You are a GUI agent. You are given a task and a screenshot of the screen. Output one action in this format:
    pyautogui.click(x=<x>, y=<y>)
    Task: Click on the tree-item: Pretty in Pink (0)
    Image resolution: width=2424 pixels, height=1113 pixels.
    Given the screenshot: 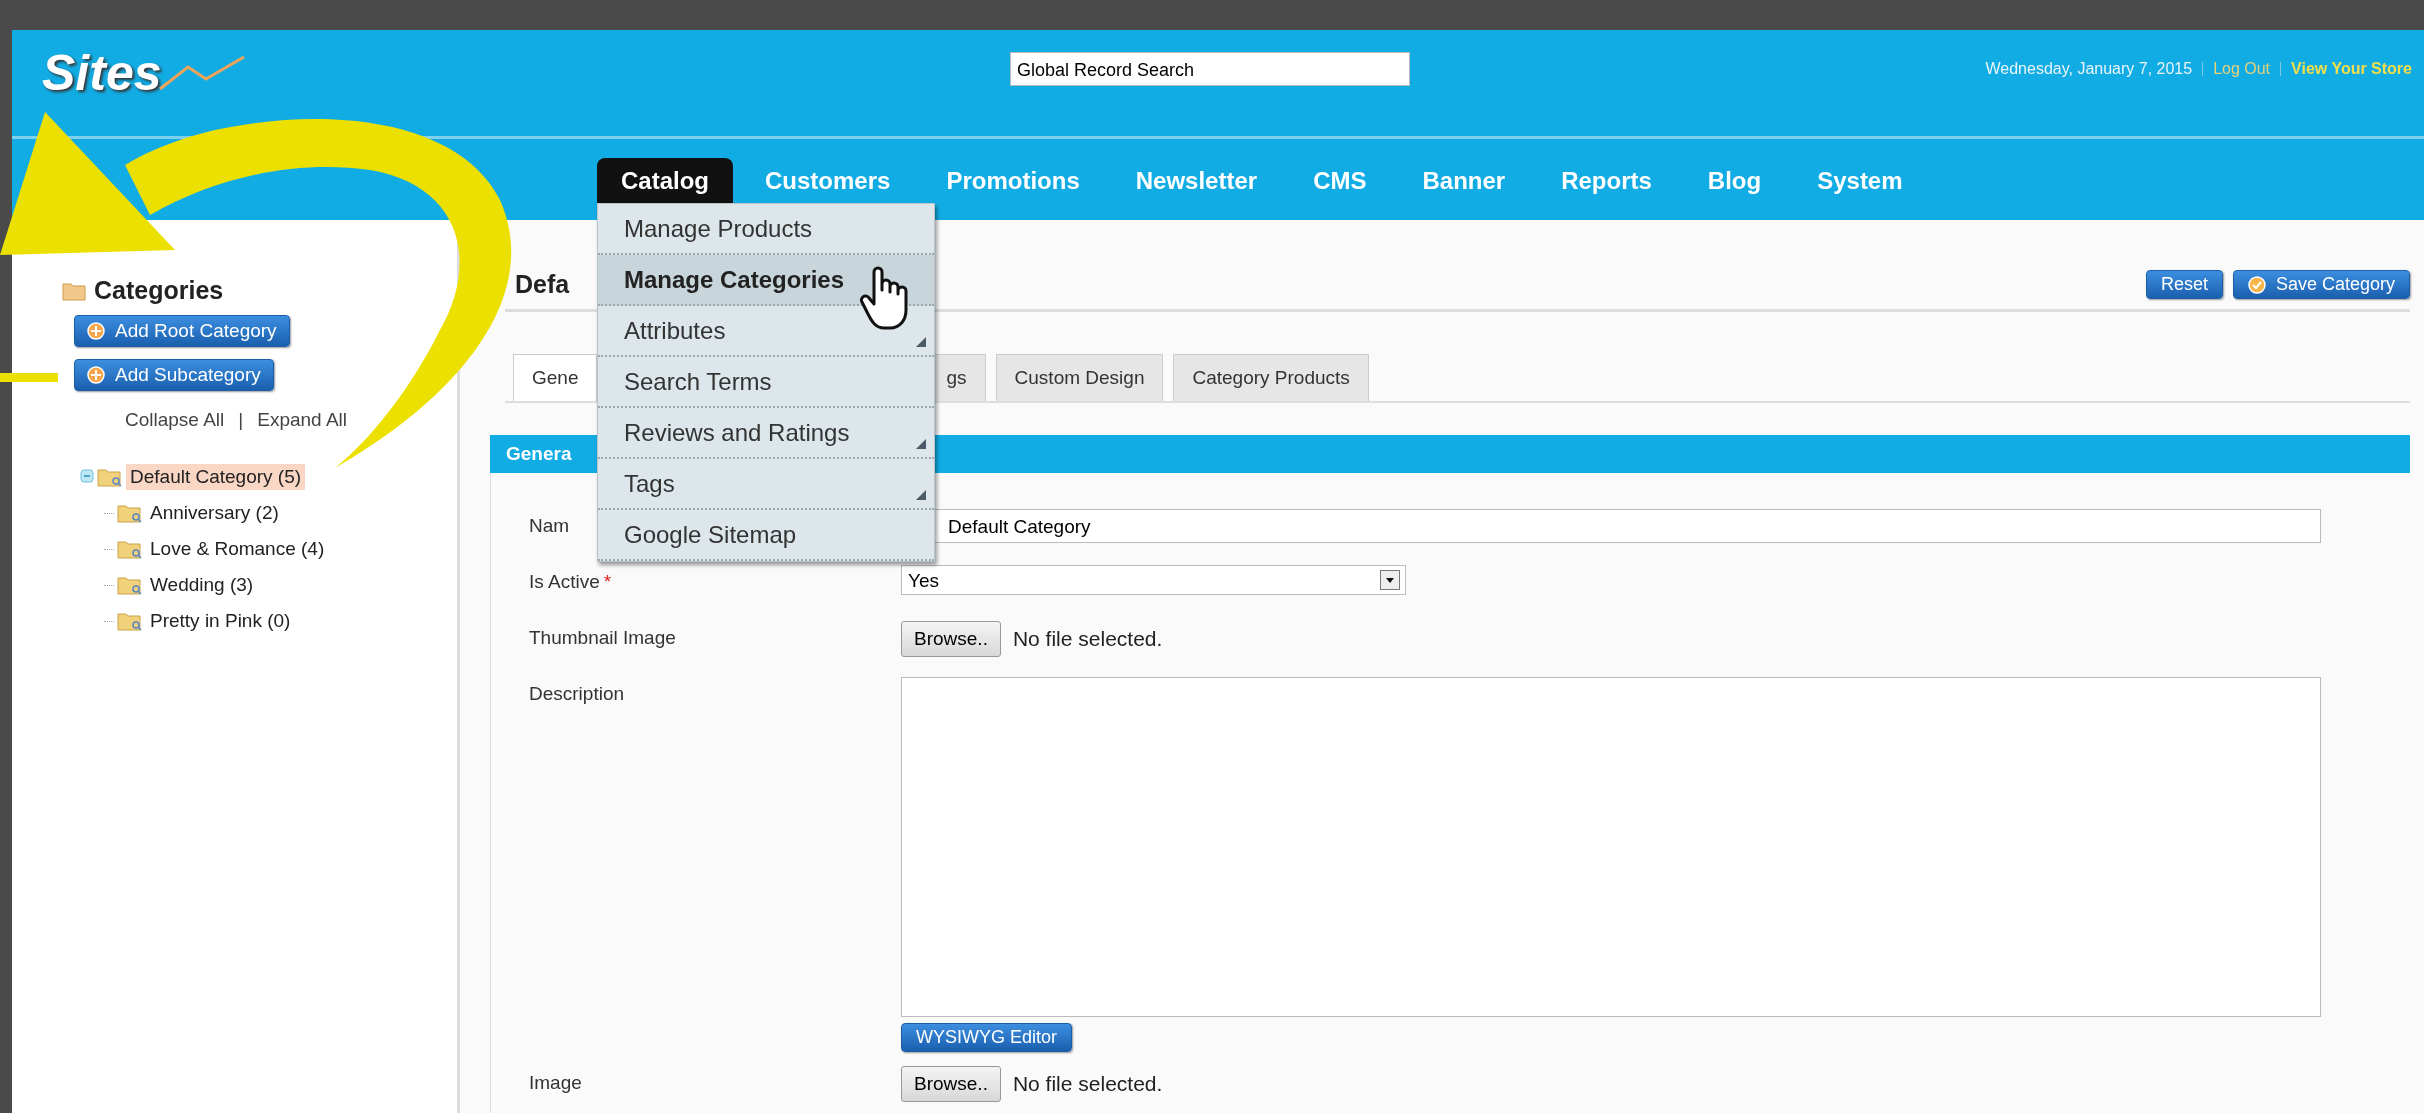 What is the action you would take?
    pyautogui.click(x=220, y=621)
    